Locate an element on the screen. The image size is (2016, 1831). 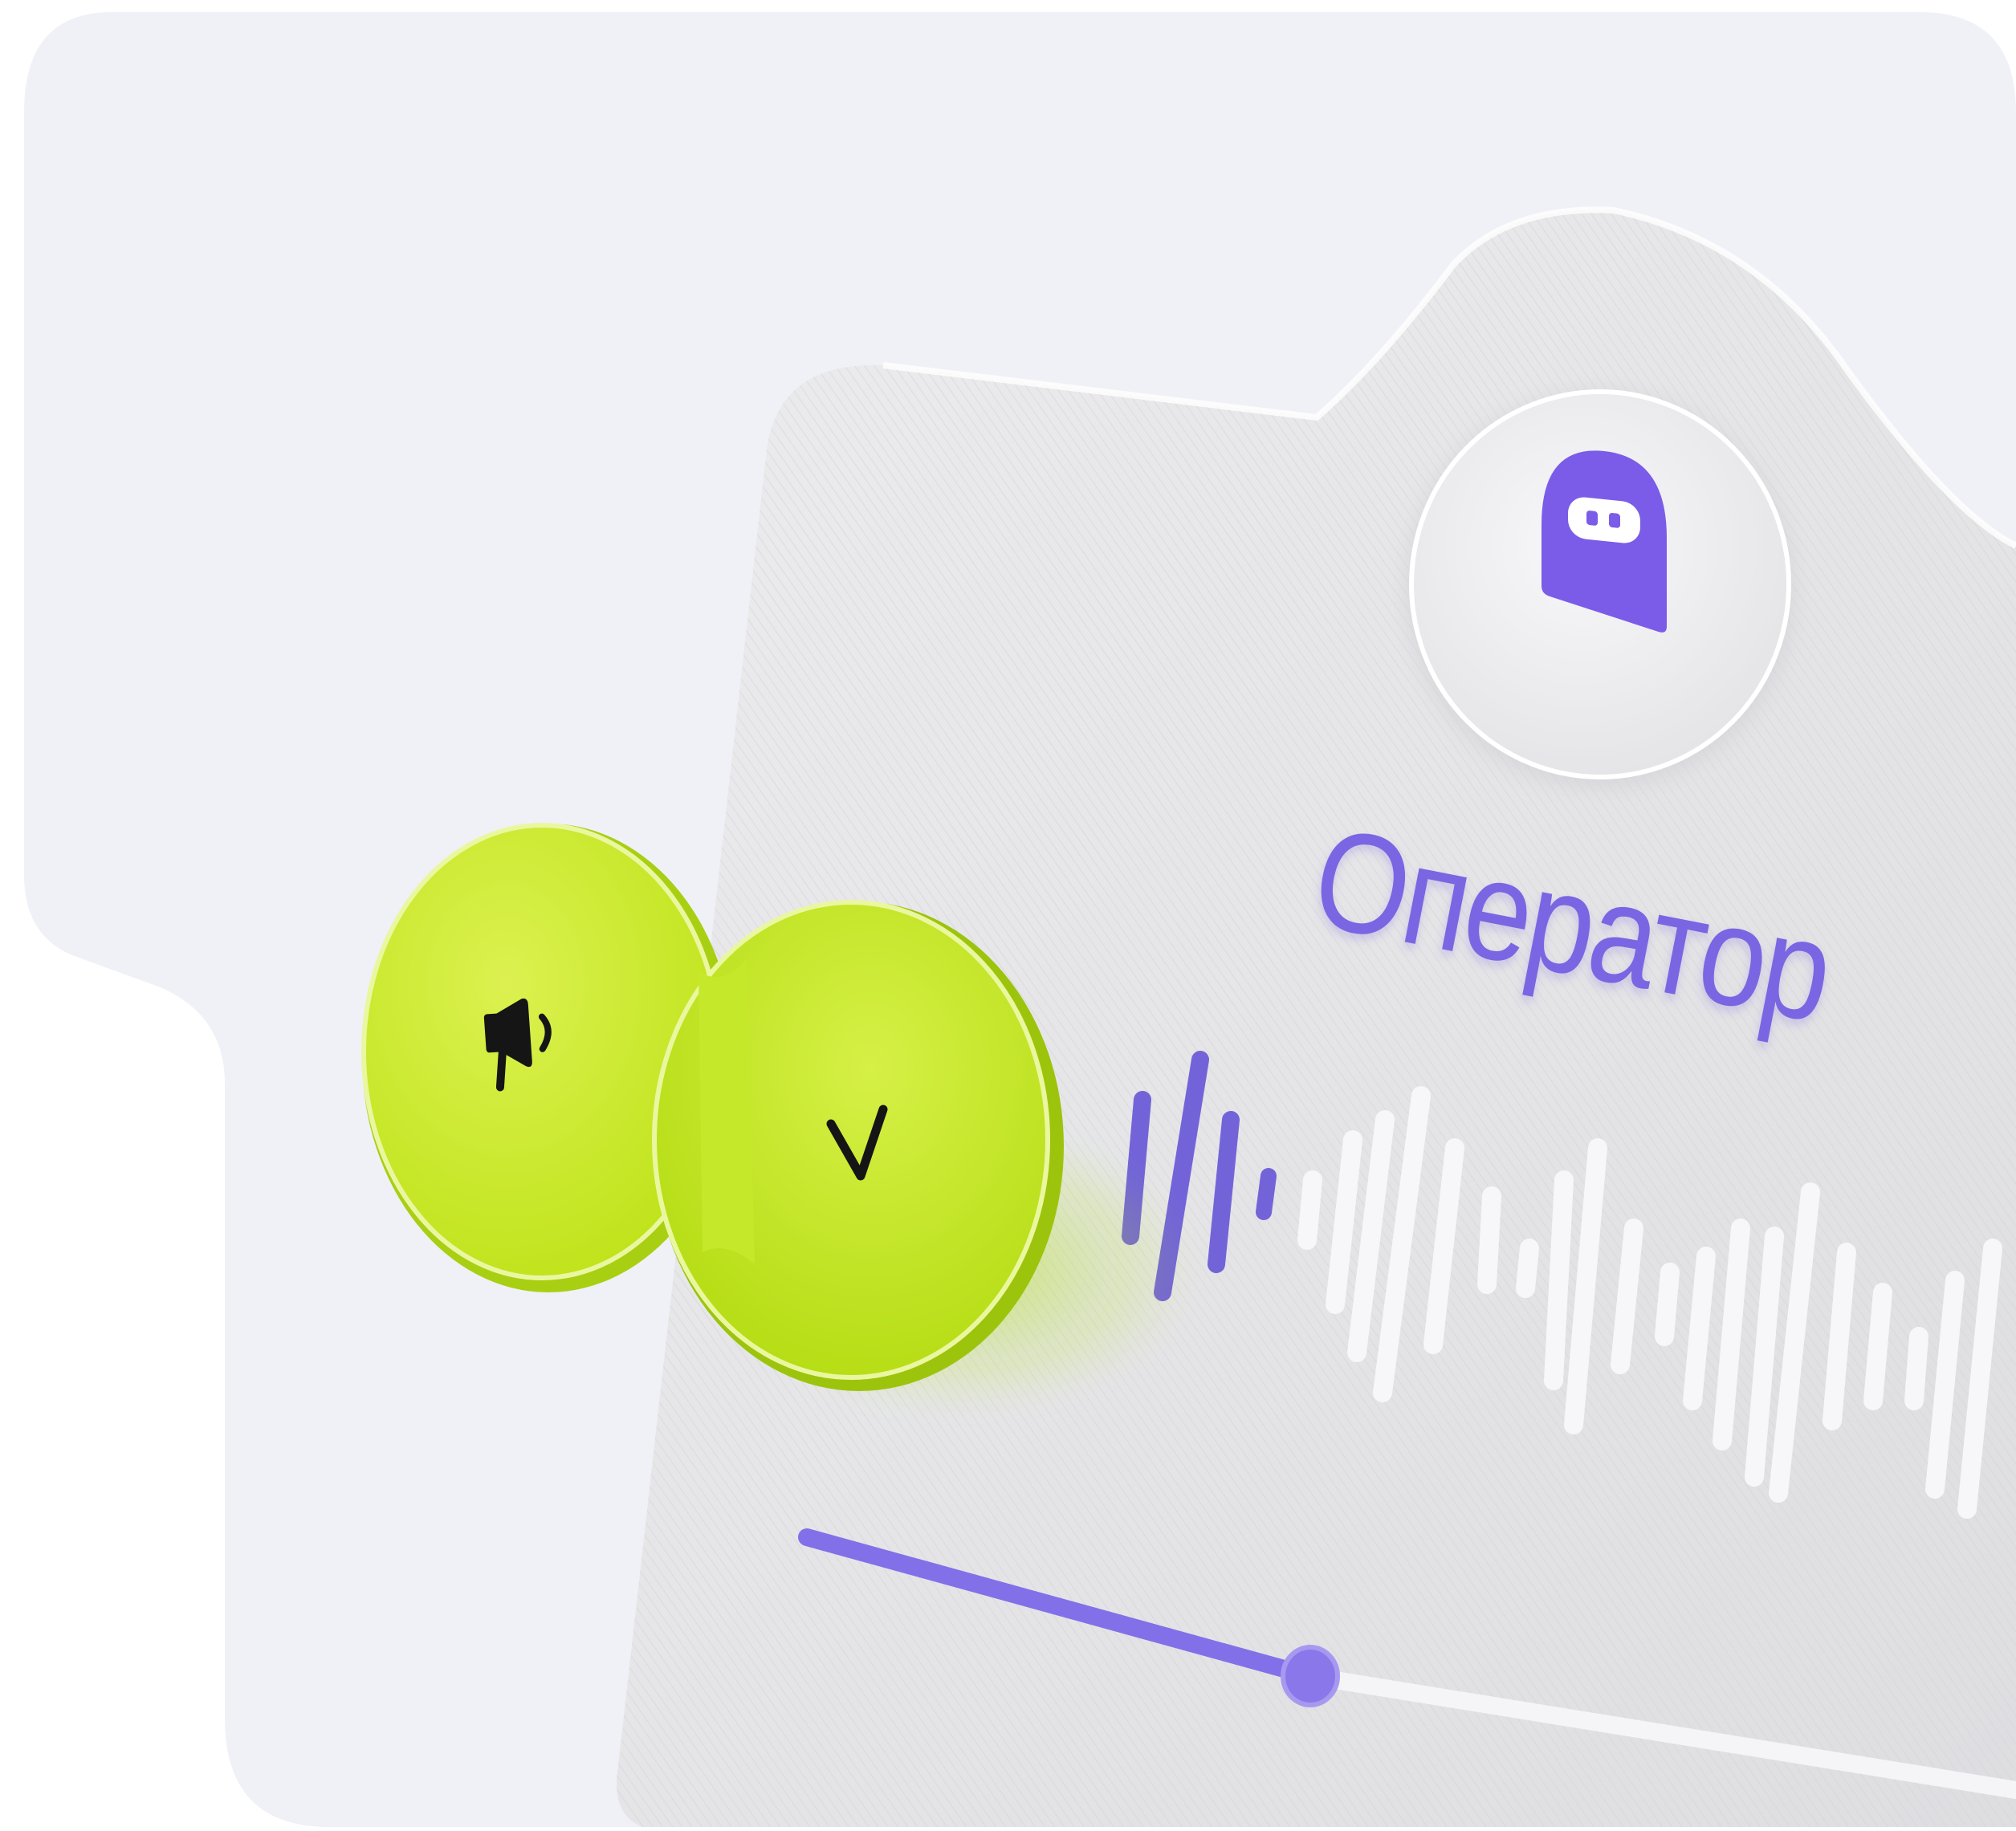
buttons-bridge is located at coordinates (726, 1111).